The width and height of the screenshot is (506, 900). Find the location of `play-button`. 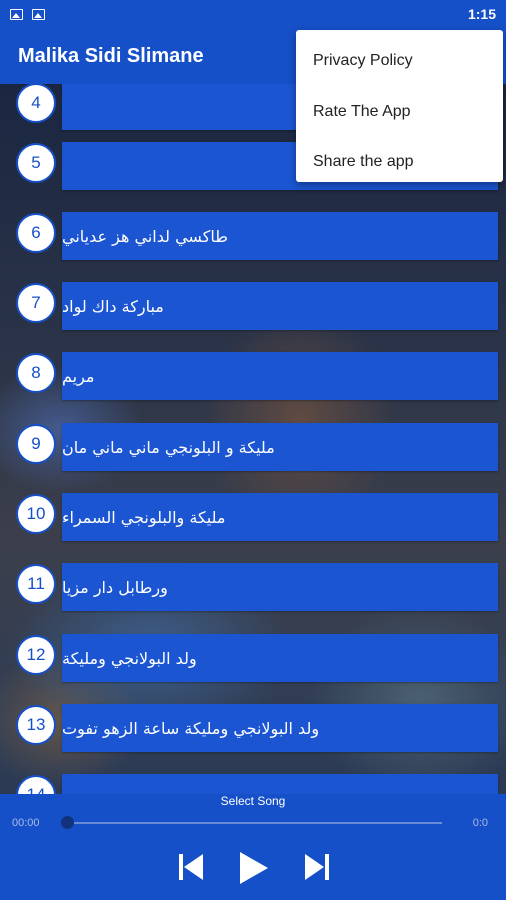

play-button is located at coordinates (254, 868).